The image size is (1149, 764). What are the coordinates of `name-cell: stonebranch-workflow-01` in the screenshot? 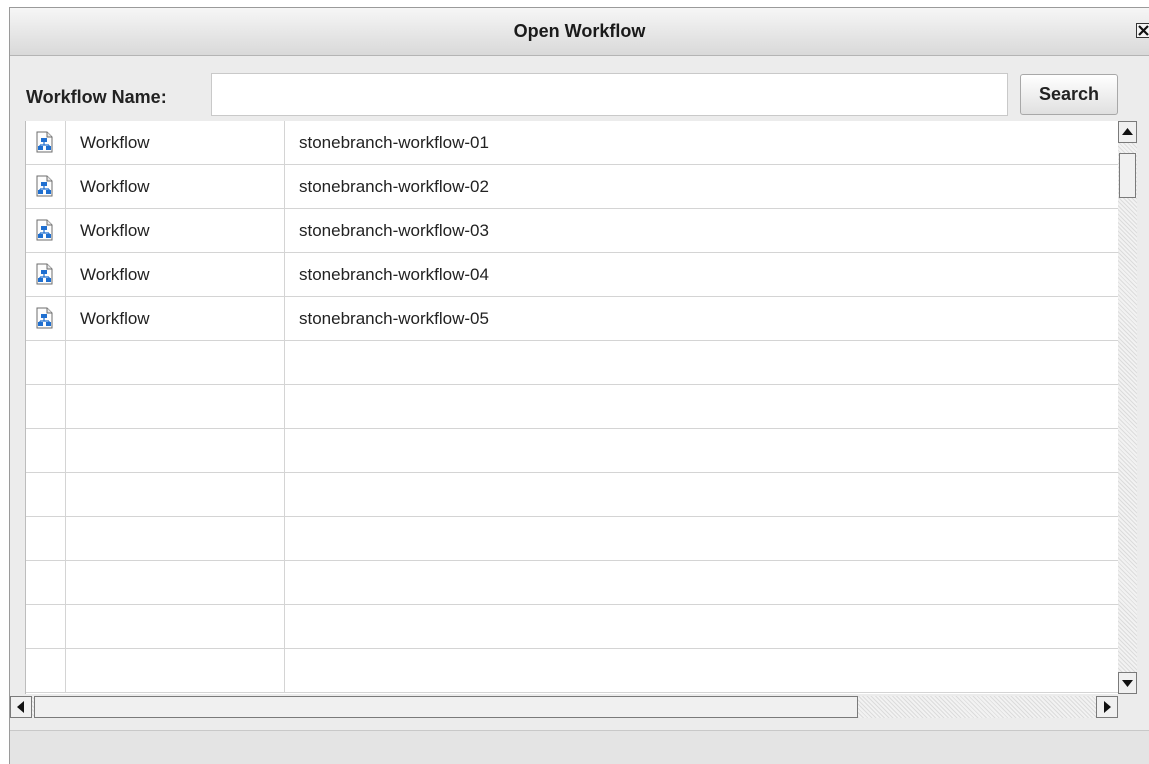 It's located at (702, 143).